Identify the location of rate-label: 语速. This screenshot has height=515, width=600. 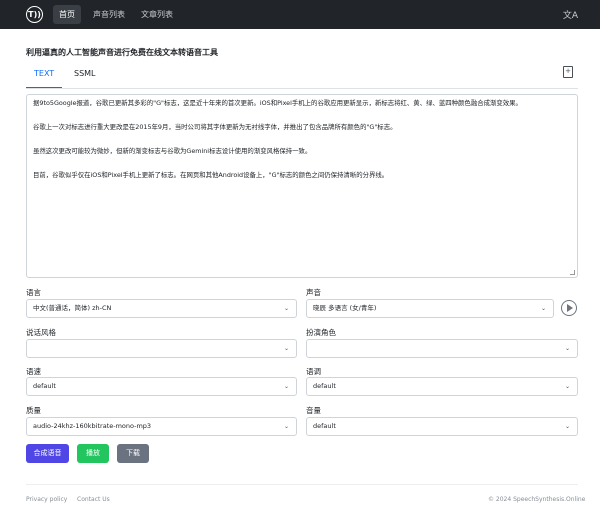
(33, 371).